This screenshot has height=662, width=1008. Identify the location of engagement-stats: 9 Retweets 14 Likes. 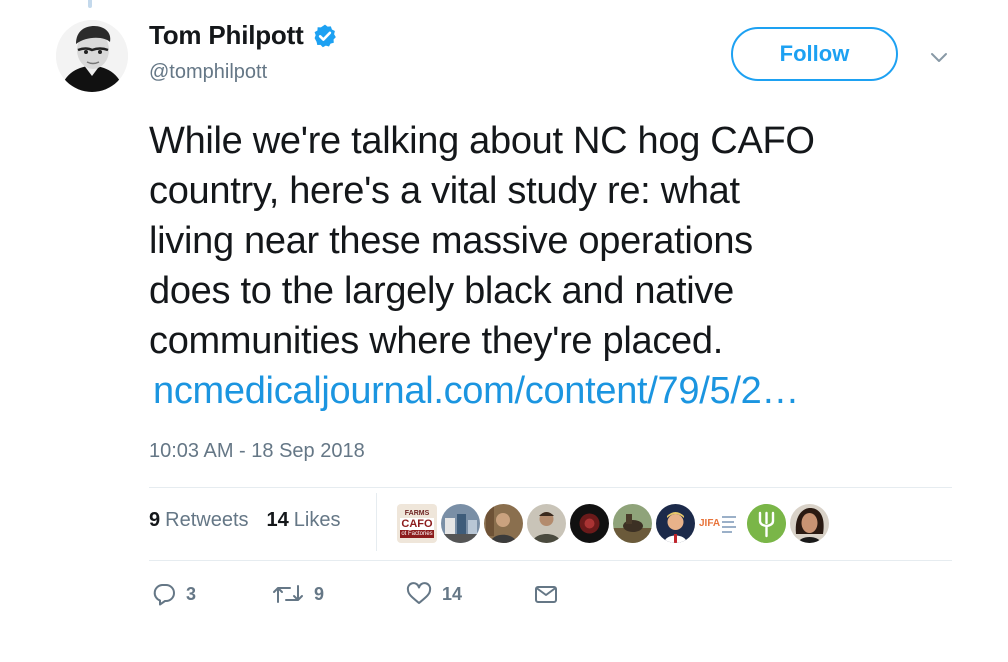
(244, 520).